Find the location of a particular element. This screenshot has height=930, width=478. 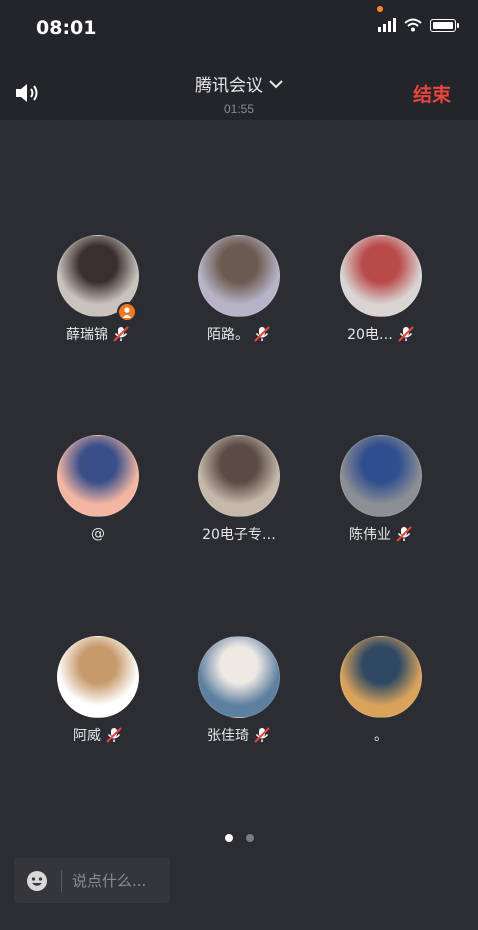

host-badge-icon is located at coordinates (127, 312).